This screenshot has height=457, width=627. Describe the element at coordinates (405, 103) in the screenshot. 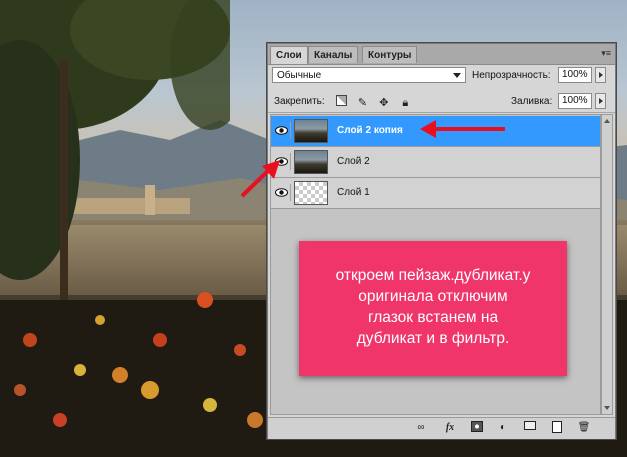

I see `lock-all-icon: 🔒︎` at that location.